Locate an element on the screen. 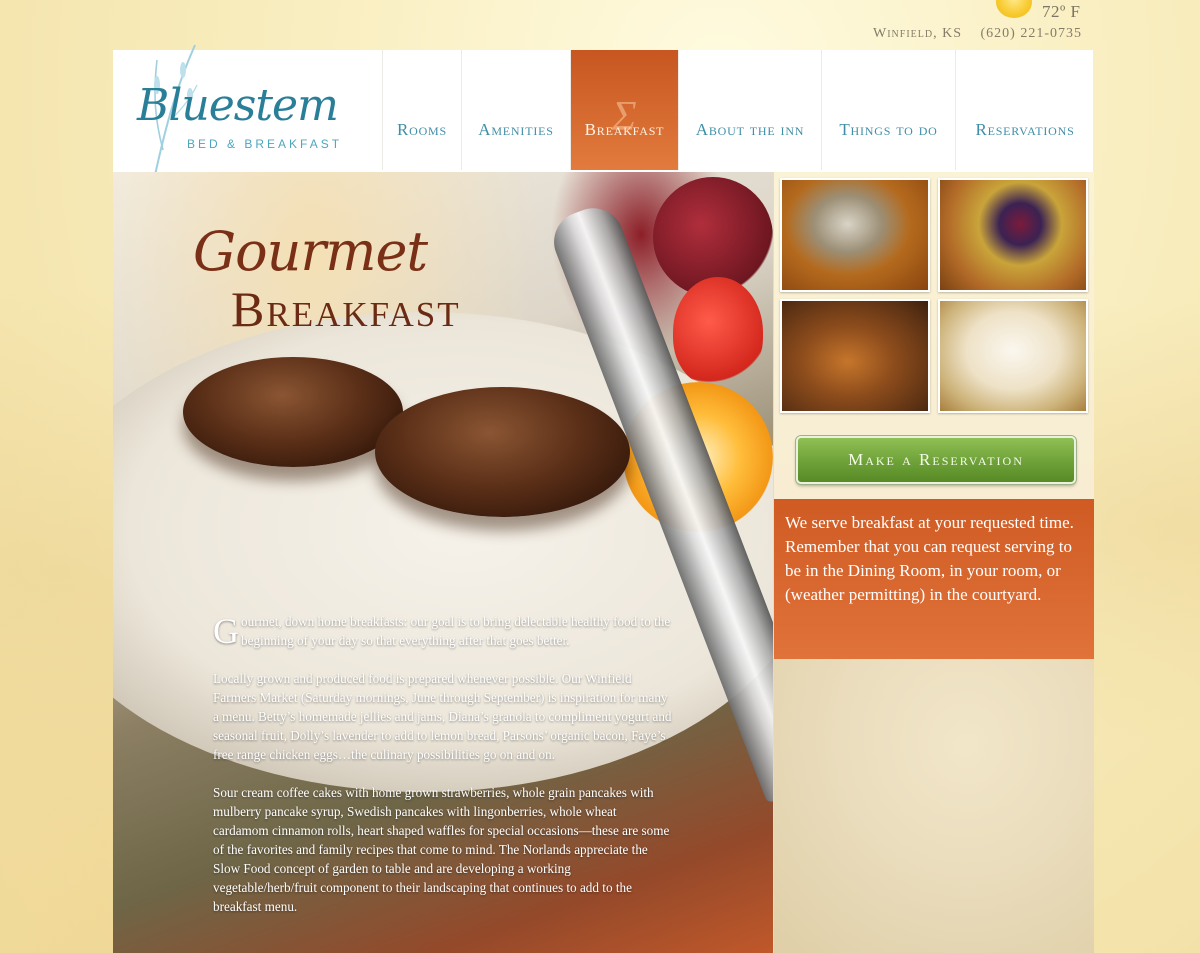 This screenshot has height=953, width=1200. nav-rooms: Rooms is located at coordinates (421, 110).